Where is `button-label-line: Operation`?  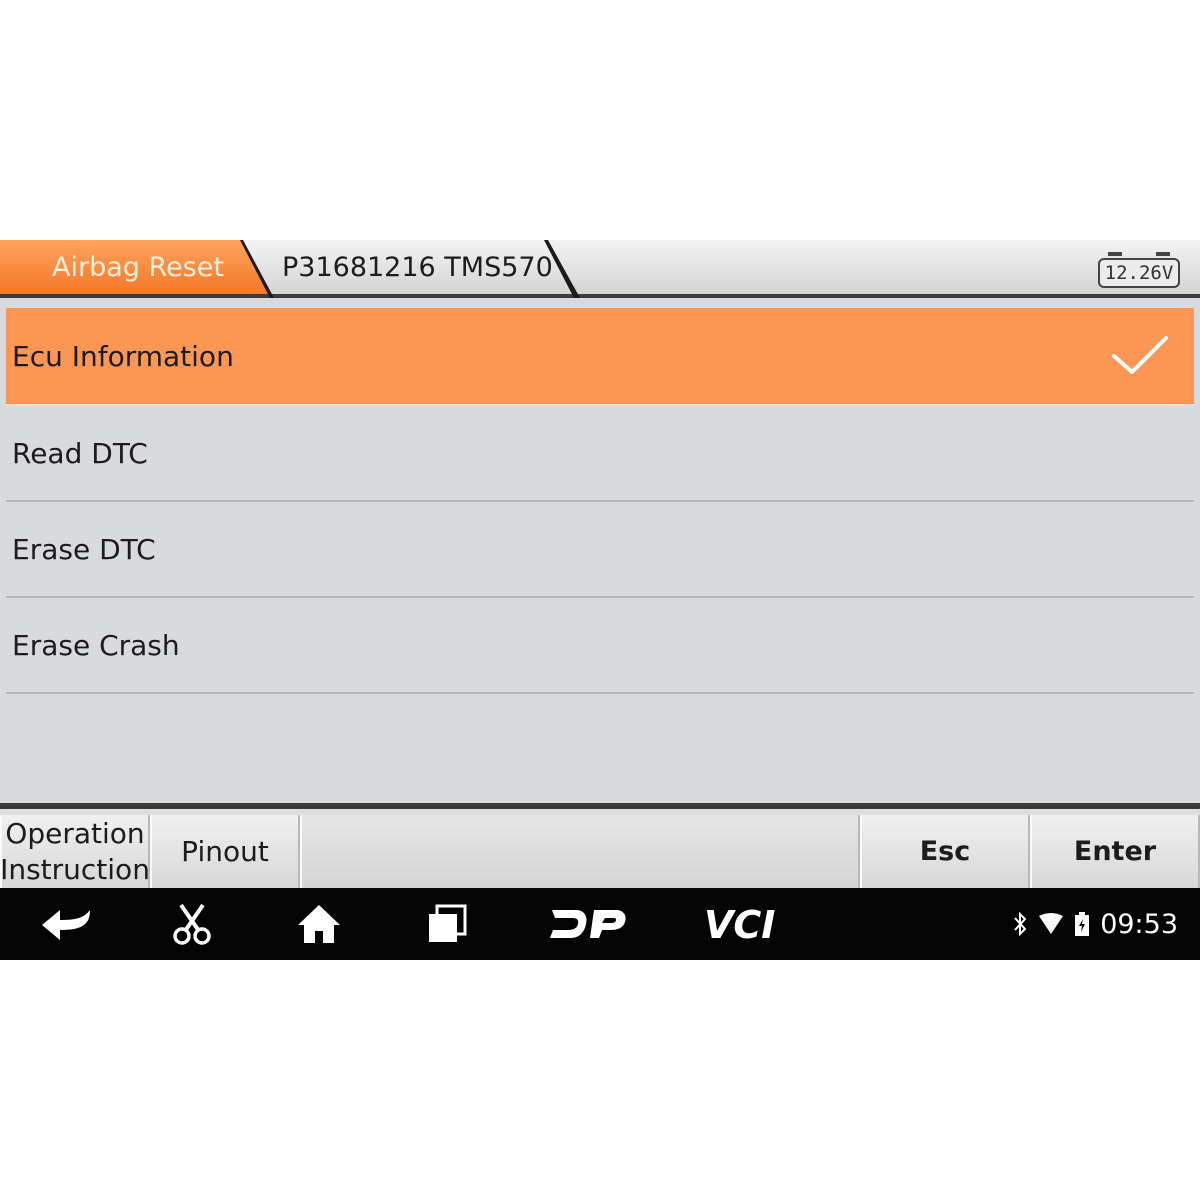
button-label-line: Operation is located at coordinates (75, 833).